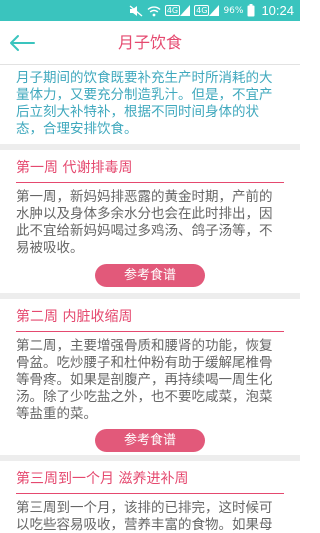 Image resolution: width=320 pixels, height=533 pixels. What do you see at coordinates (154, 11) in the screenshot?
I see `wifi-icon` at bounding box center [154, 11].